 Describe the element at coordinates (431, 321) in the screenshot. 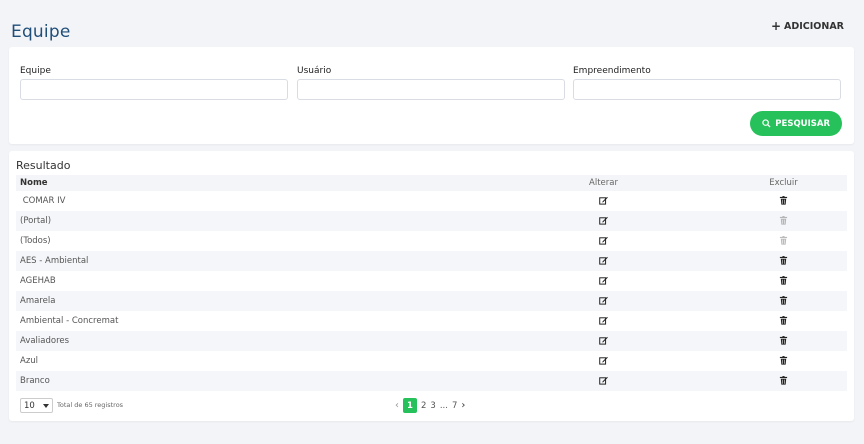

I see `table-row: Ambiental - Concremat` at that location.